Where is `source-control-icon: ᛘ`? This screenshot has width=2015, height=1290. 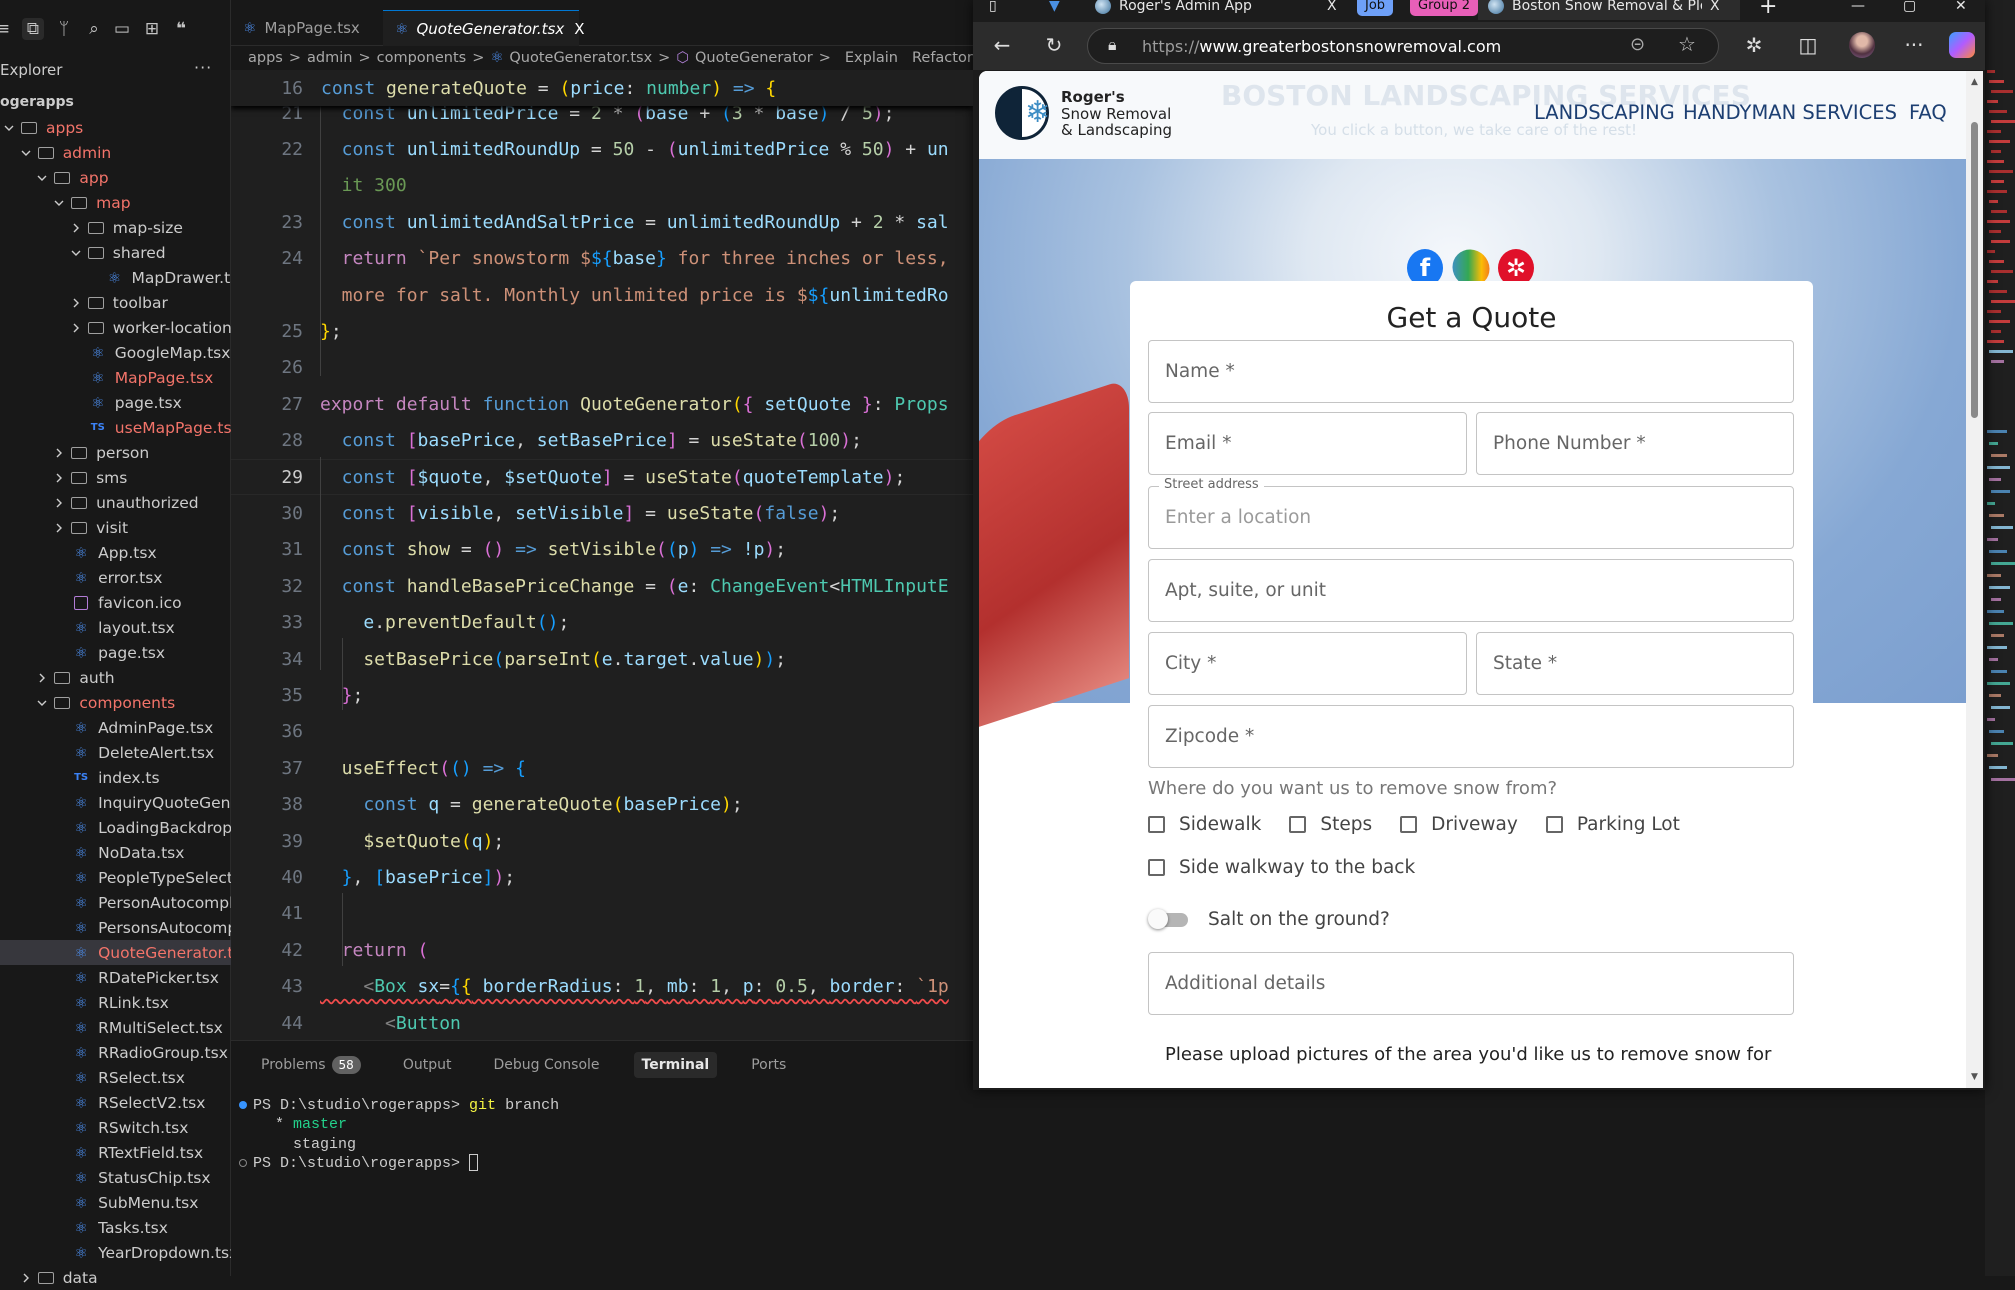 source-control-icon: ᛘ is located at coordinates (64, 29).